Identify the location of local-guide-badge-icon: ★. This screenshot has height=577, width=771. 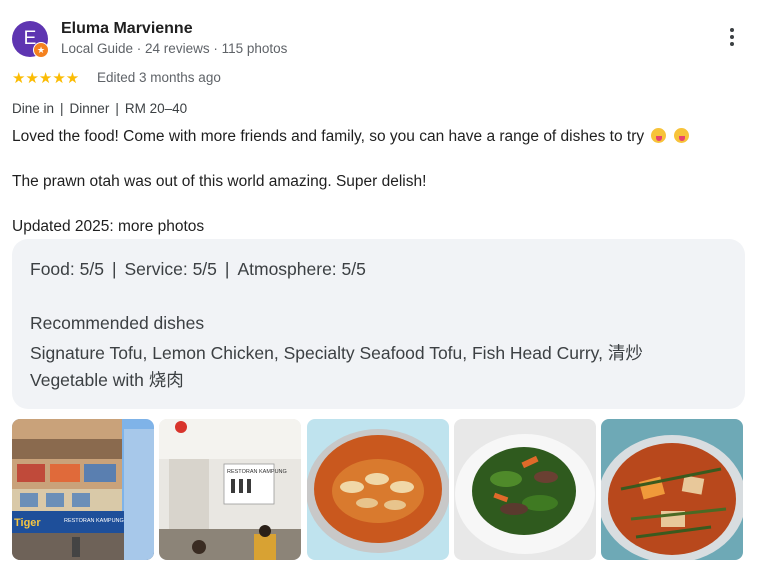
(41, 50).